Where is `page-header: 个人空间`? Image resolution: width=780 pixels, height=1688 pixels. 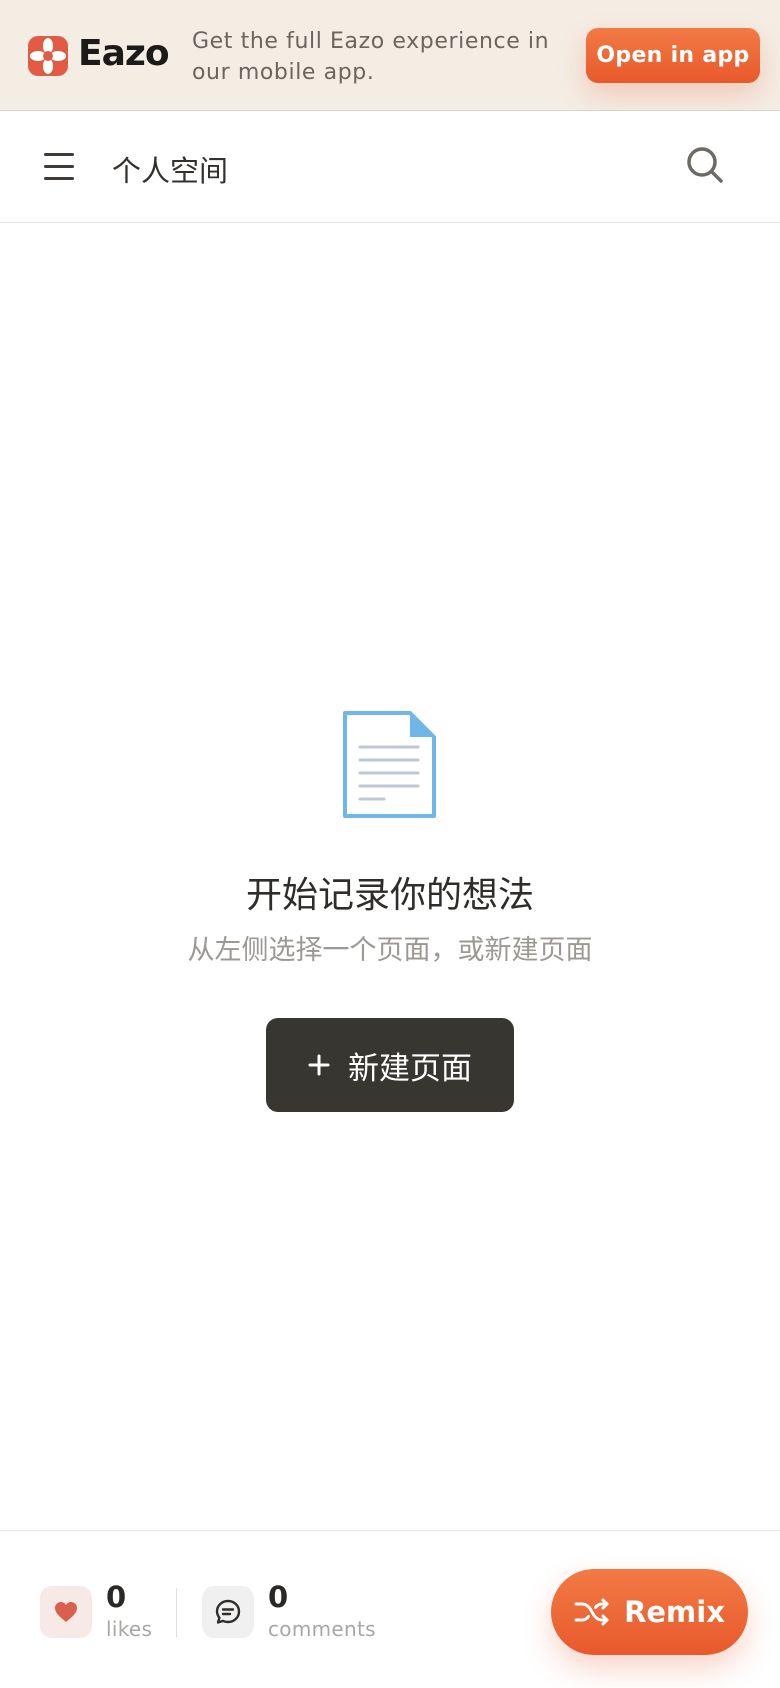 page-header: 个人空间 is located at coordinates (390, 167).